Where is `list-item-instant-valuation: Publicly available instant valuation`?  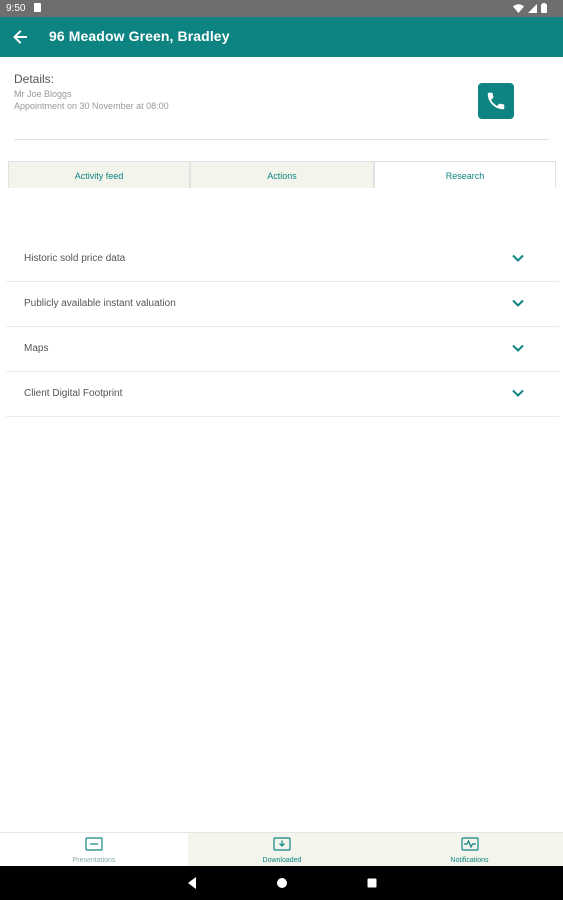 list-item-instant-valuation: Publicly available instant valuation is located at coordinates (282, 304).